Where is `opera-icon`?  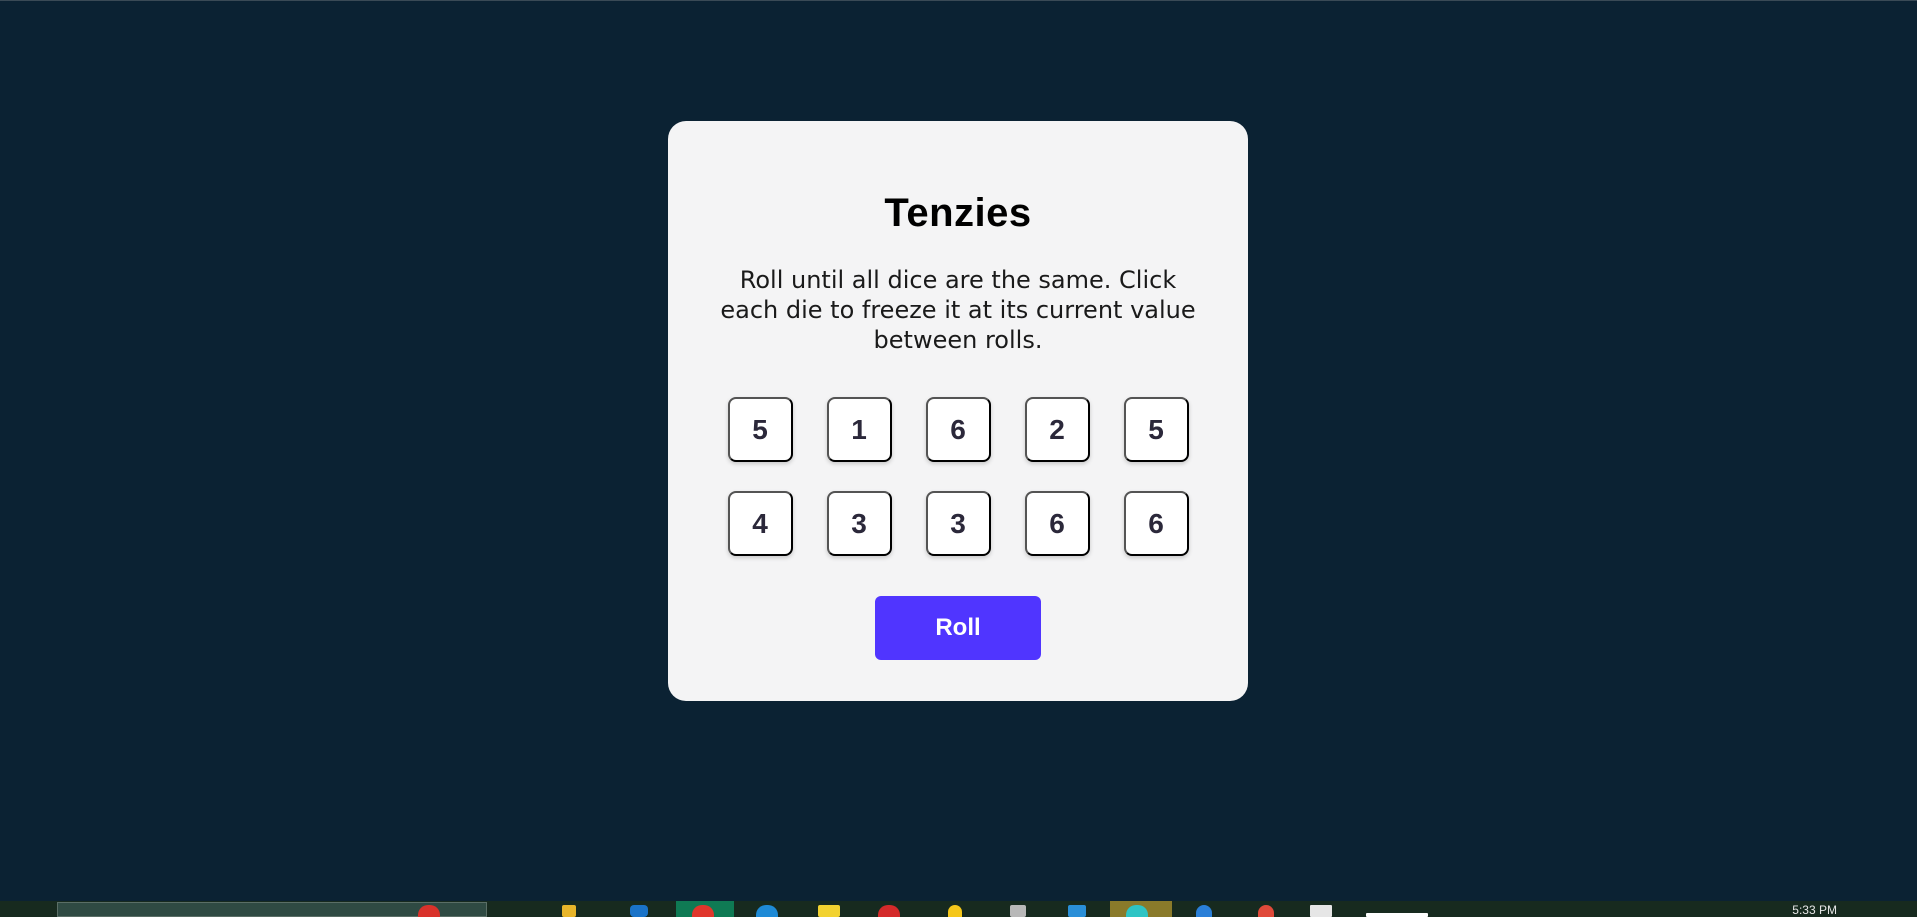
opera-icon is located at coordinates (889, 911).